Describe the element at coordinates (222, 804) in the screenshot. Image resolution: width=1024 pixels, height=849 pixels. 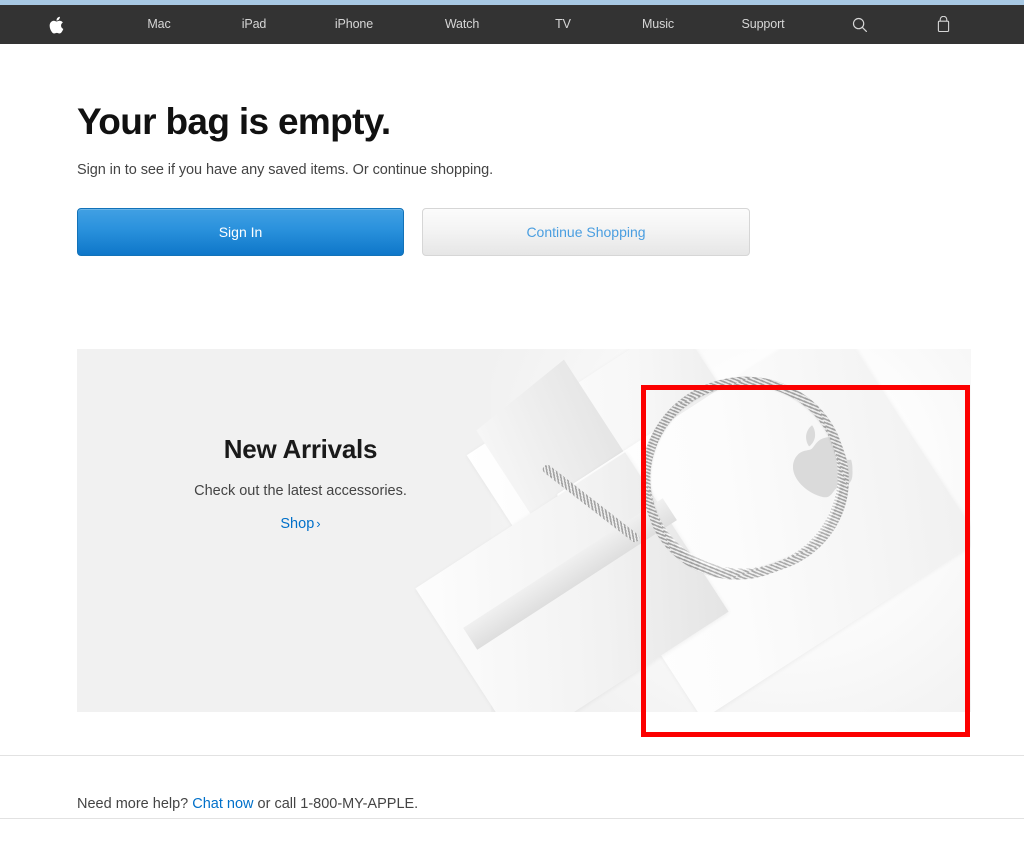
I see `chat-now-link: Chat now` at that location.